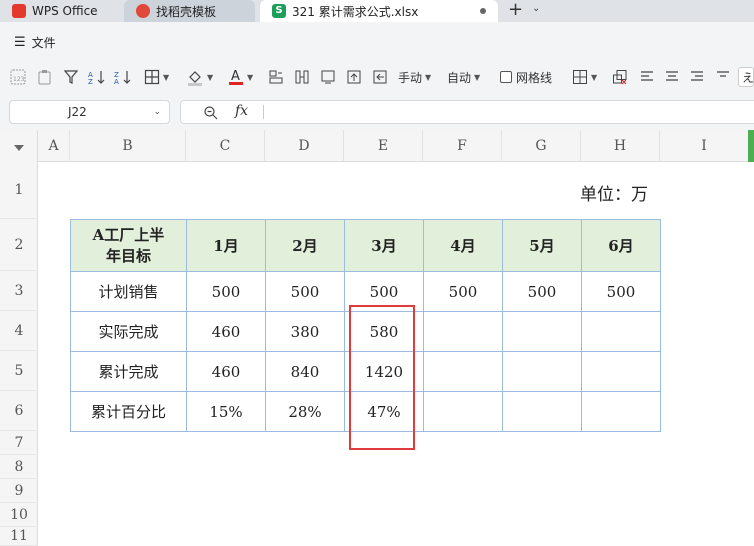 Image resolution: width=754 pixels, height=546 pixels. I want to click on column-headers: A B C D E F G H I, so click(377, 146).